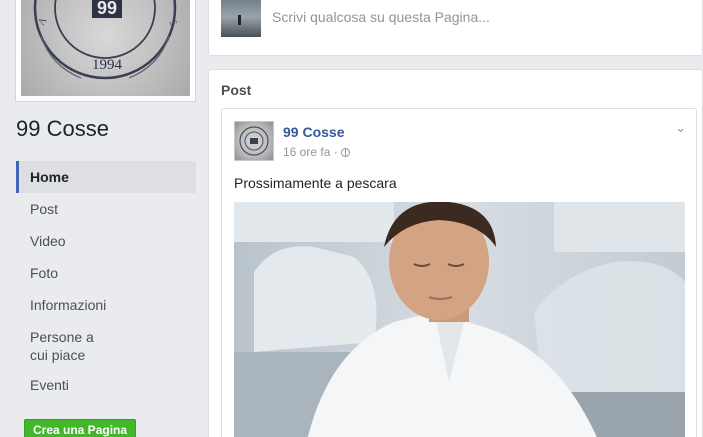 The image size is (703, 437). What do you see at coordinates (106, 305) in the screenshot?
I see `nav-item-informazioni: Informazioni` at bounding box center [106, 305].